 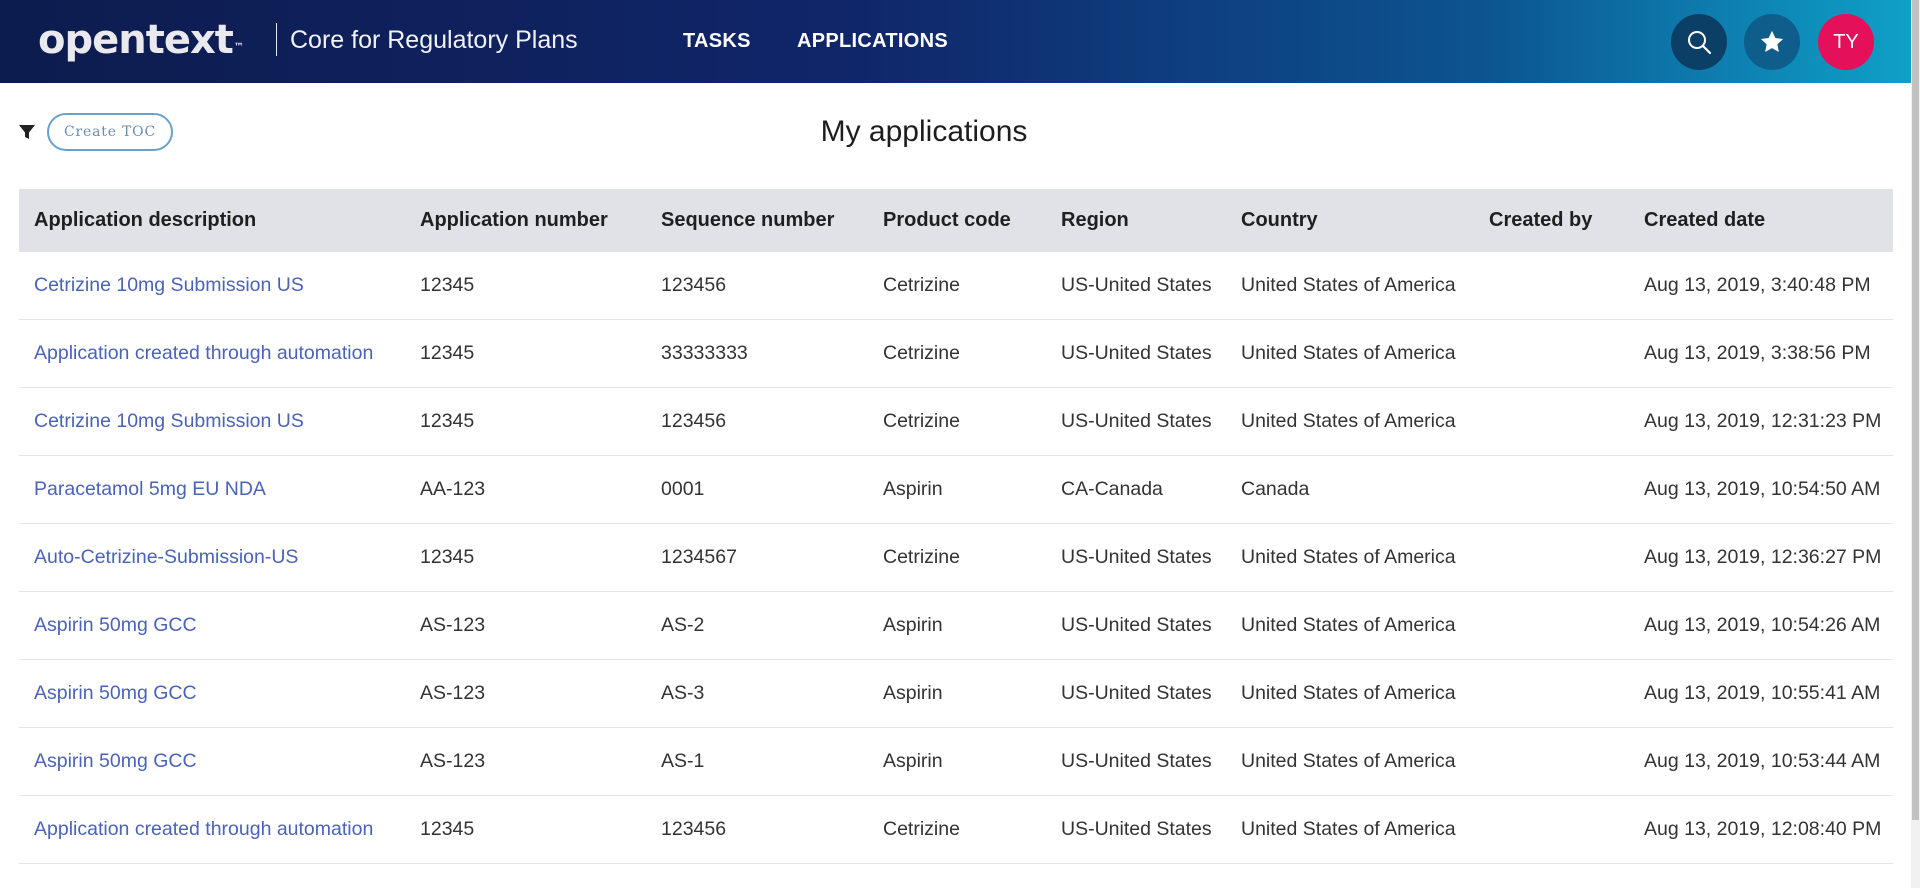 What do you see at coordinates (872, 41) in the screenshot?
I see `nav-applications: APPLICATIONS` at bounding box center [872, 41].